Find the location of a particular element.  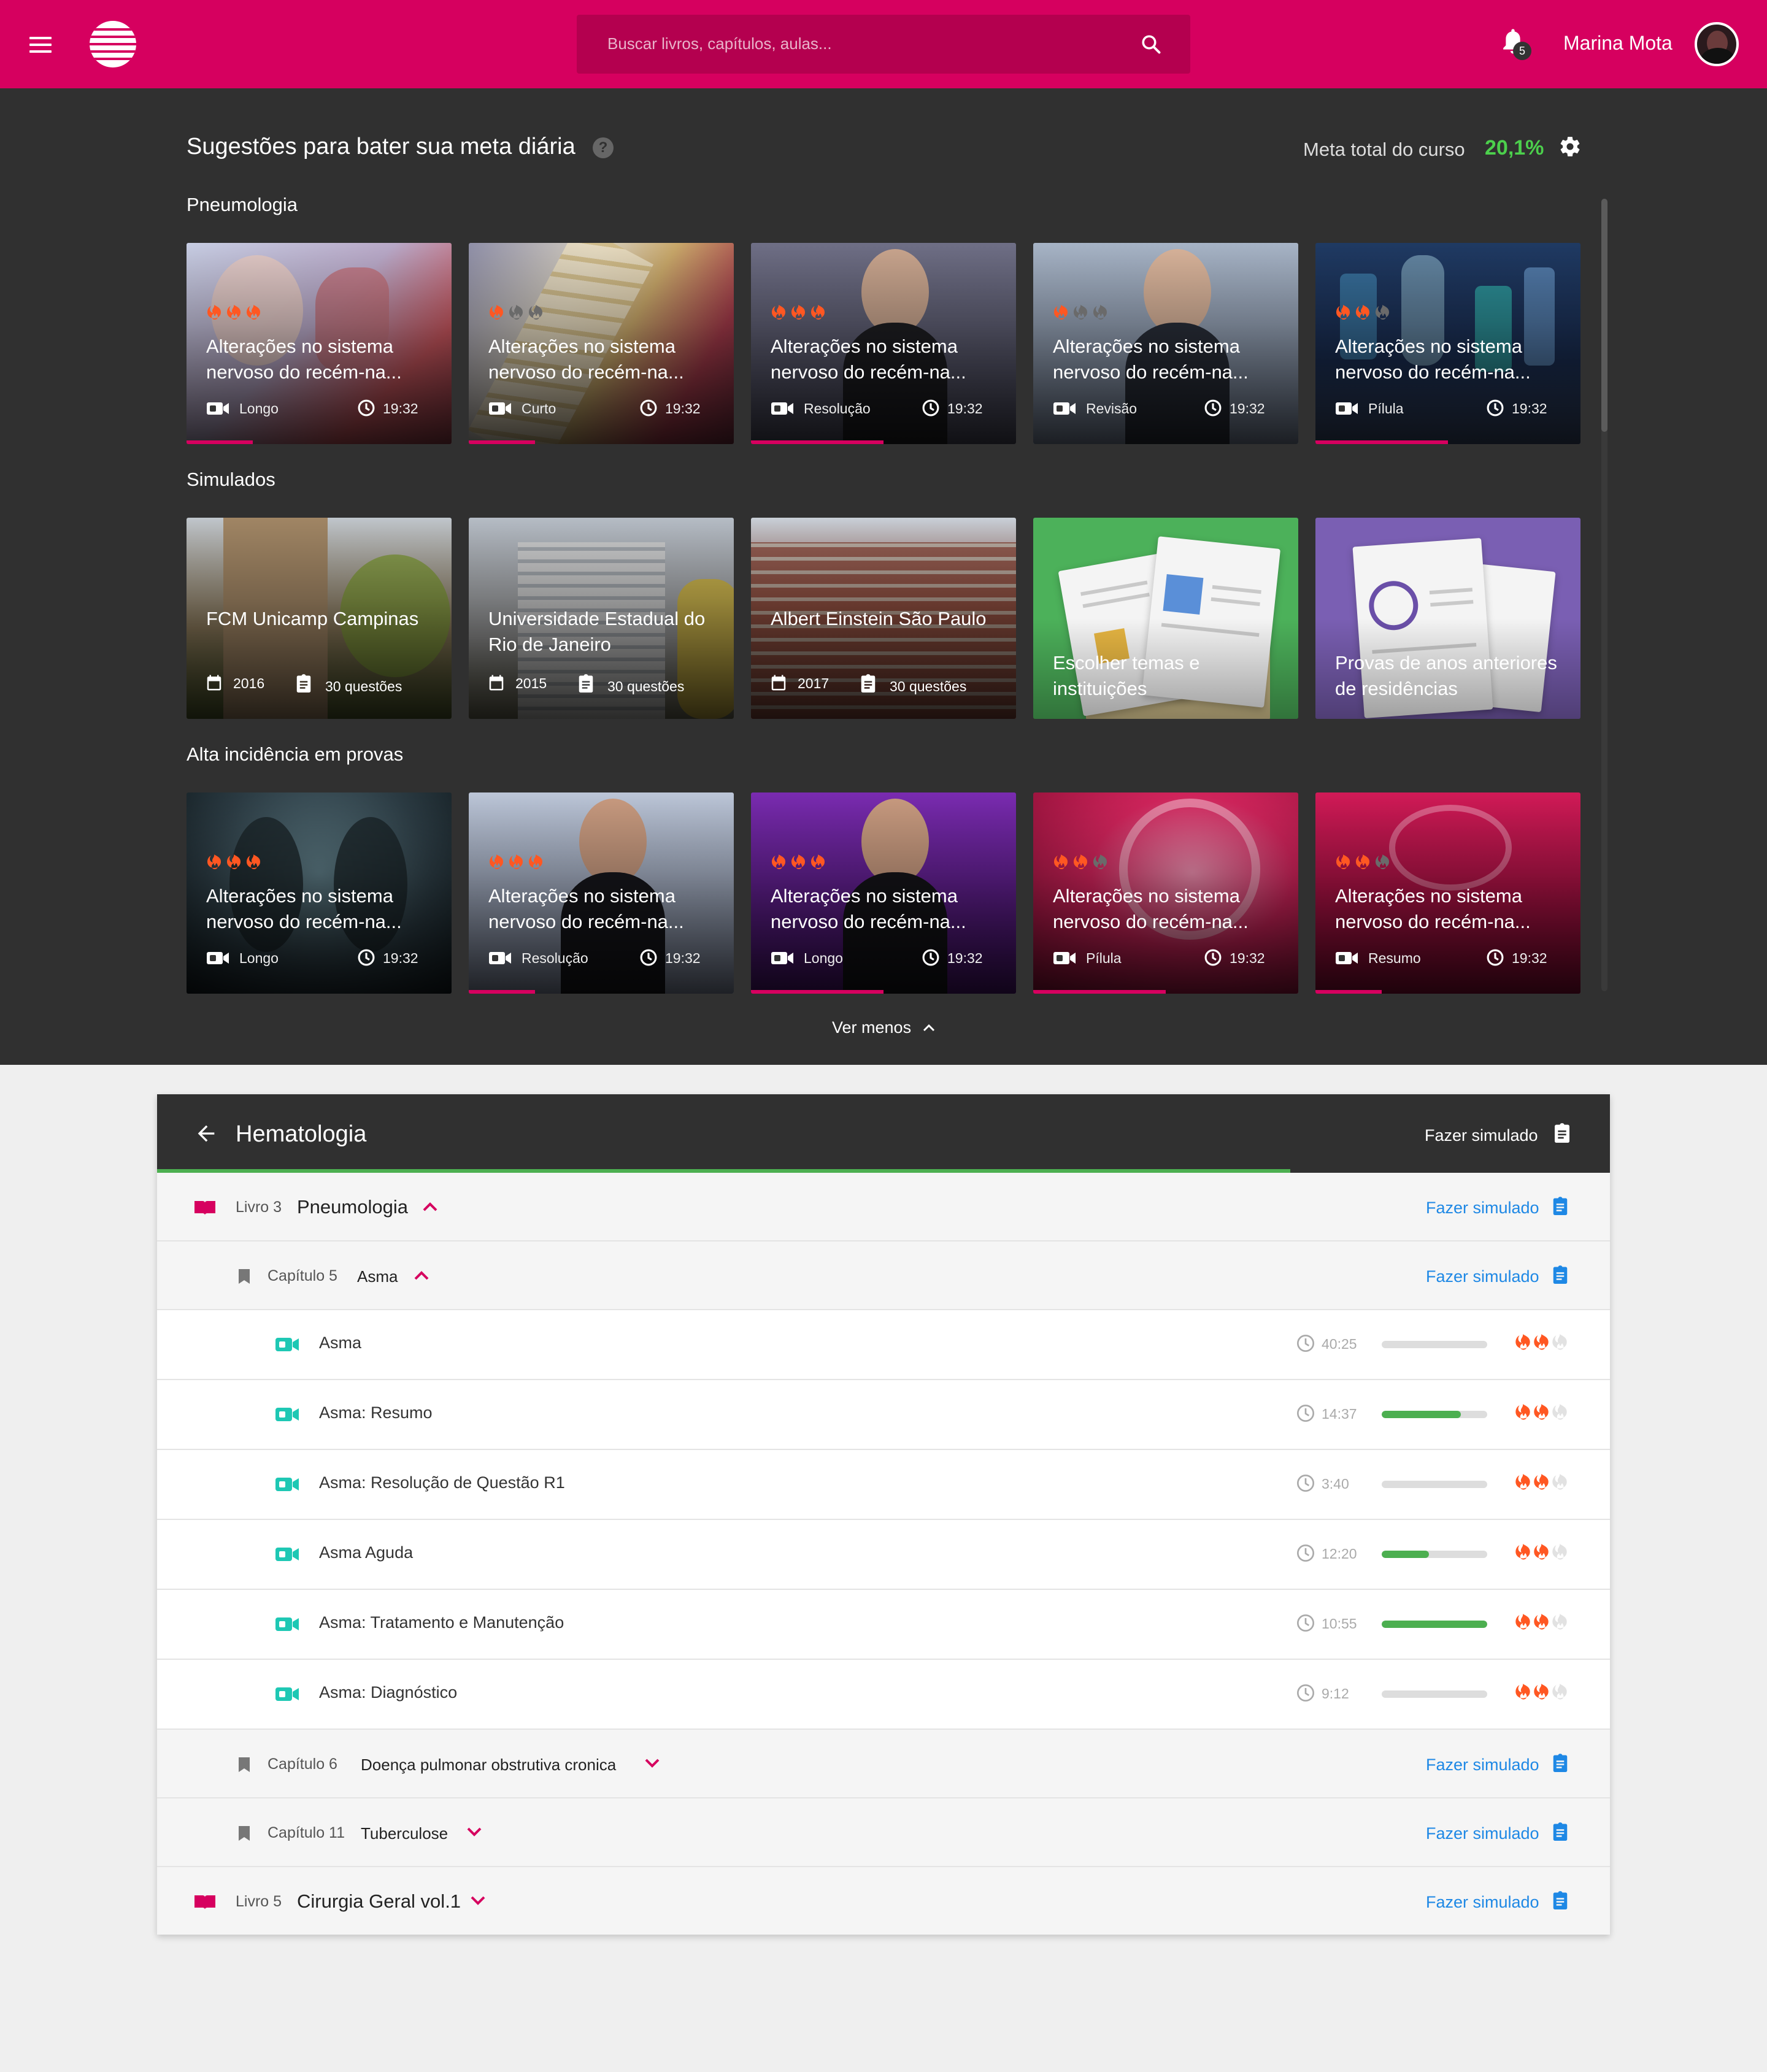

simulado-title: FCM Unicamp Campinas is located at coordinates (312, 618).